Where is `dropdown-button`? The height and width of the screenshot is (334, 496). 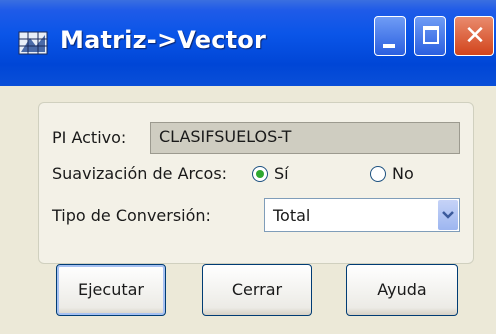
dropdown-button is located at coordinates (448, 215).